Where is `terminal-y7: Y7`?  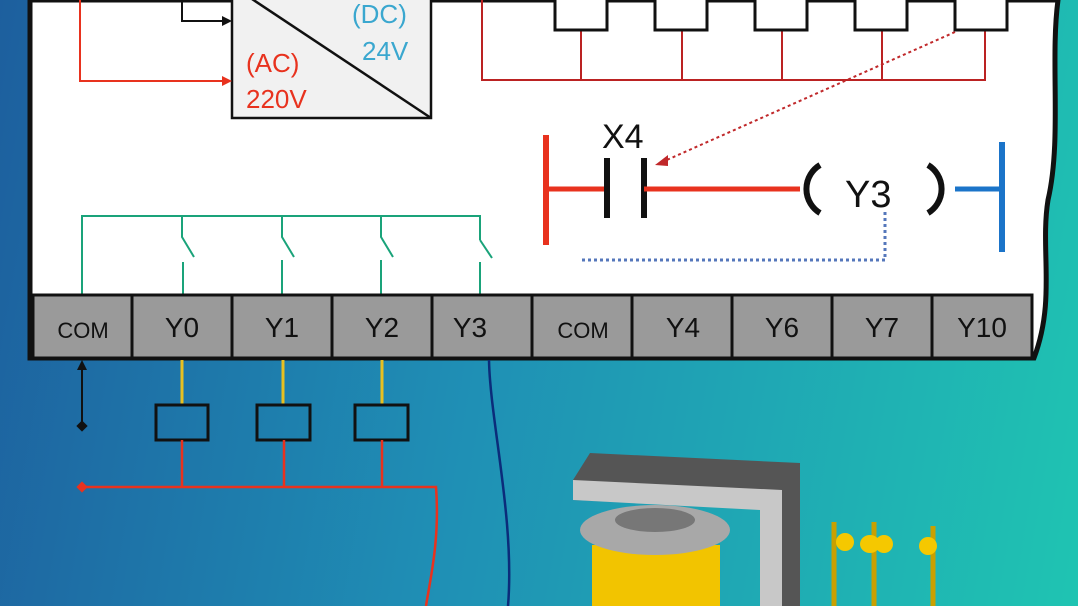
terminal-y7: Y7 is located at coordinates (882, 327).